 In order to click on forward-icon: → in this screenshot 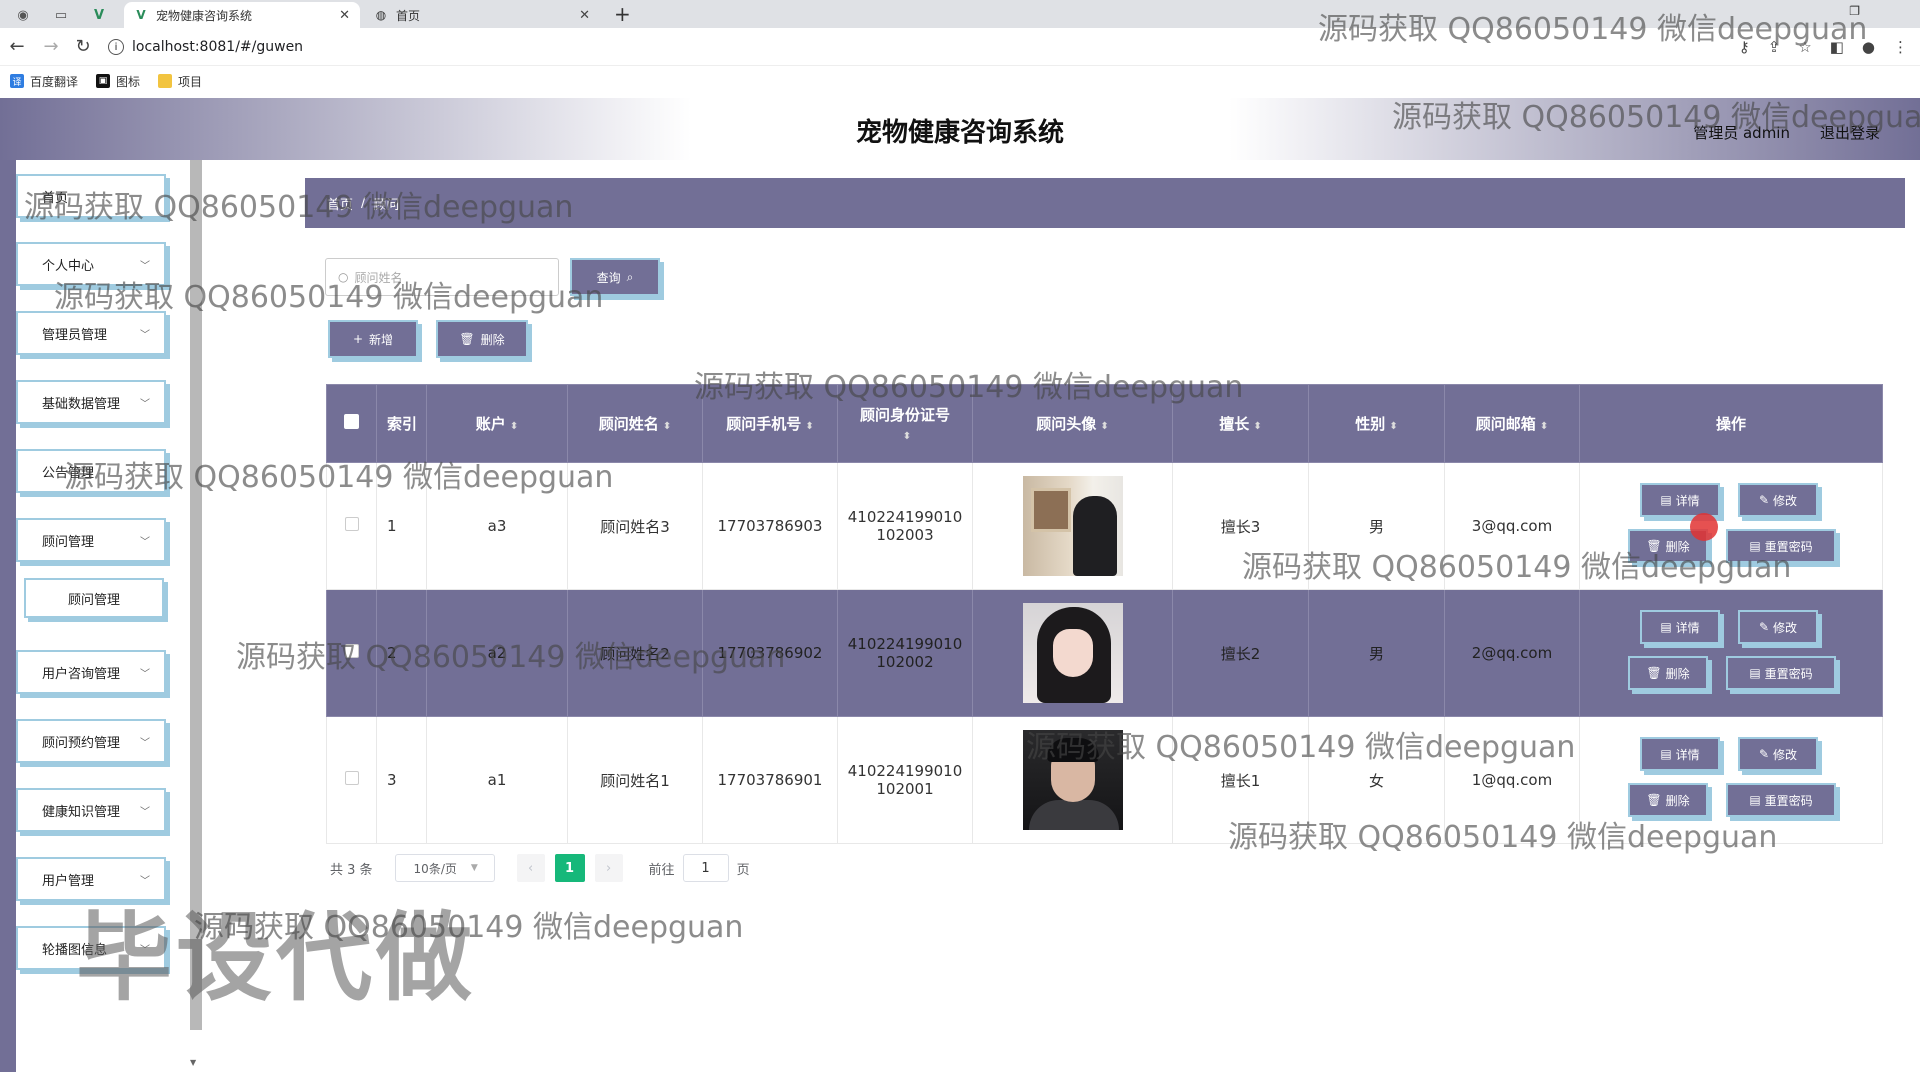, I will do `click(51, 46)`.